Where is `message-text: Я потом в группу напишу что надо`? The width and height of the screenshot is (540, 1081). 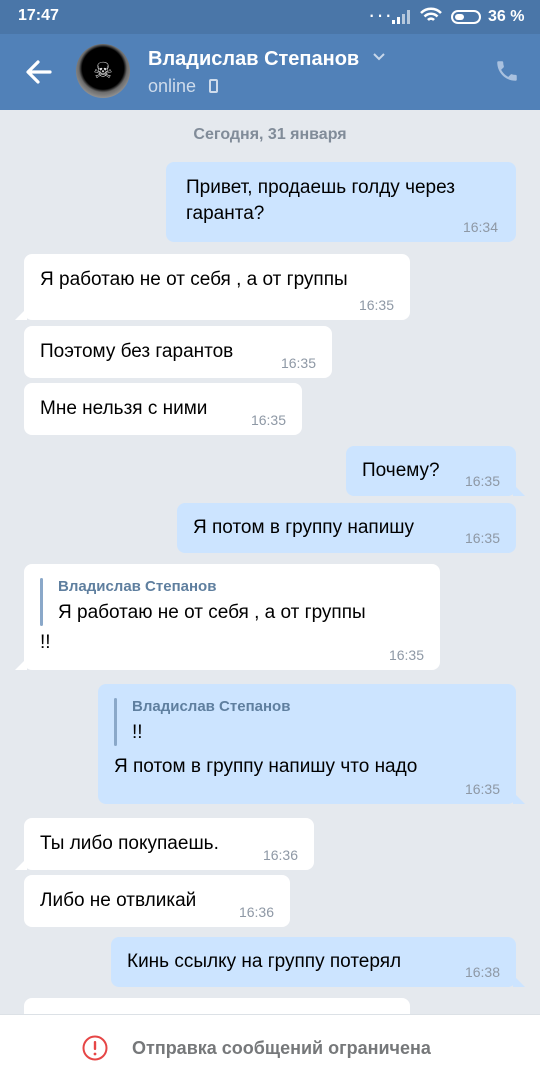 message-text: Я потом в группу напишу что надо is located at coordinates (266, 766).